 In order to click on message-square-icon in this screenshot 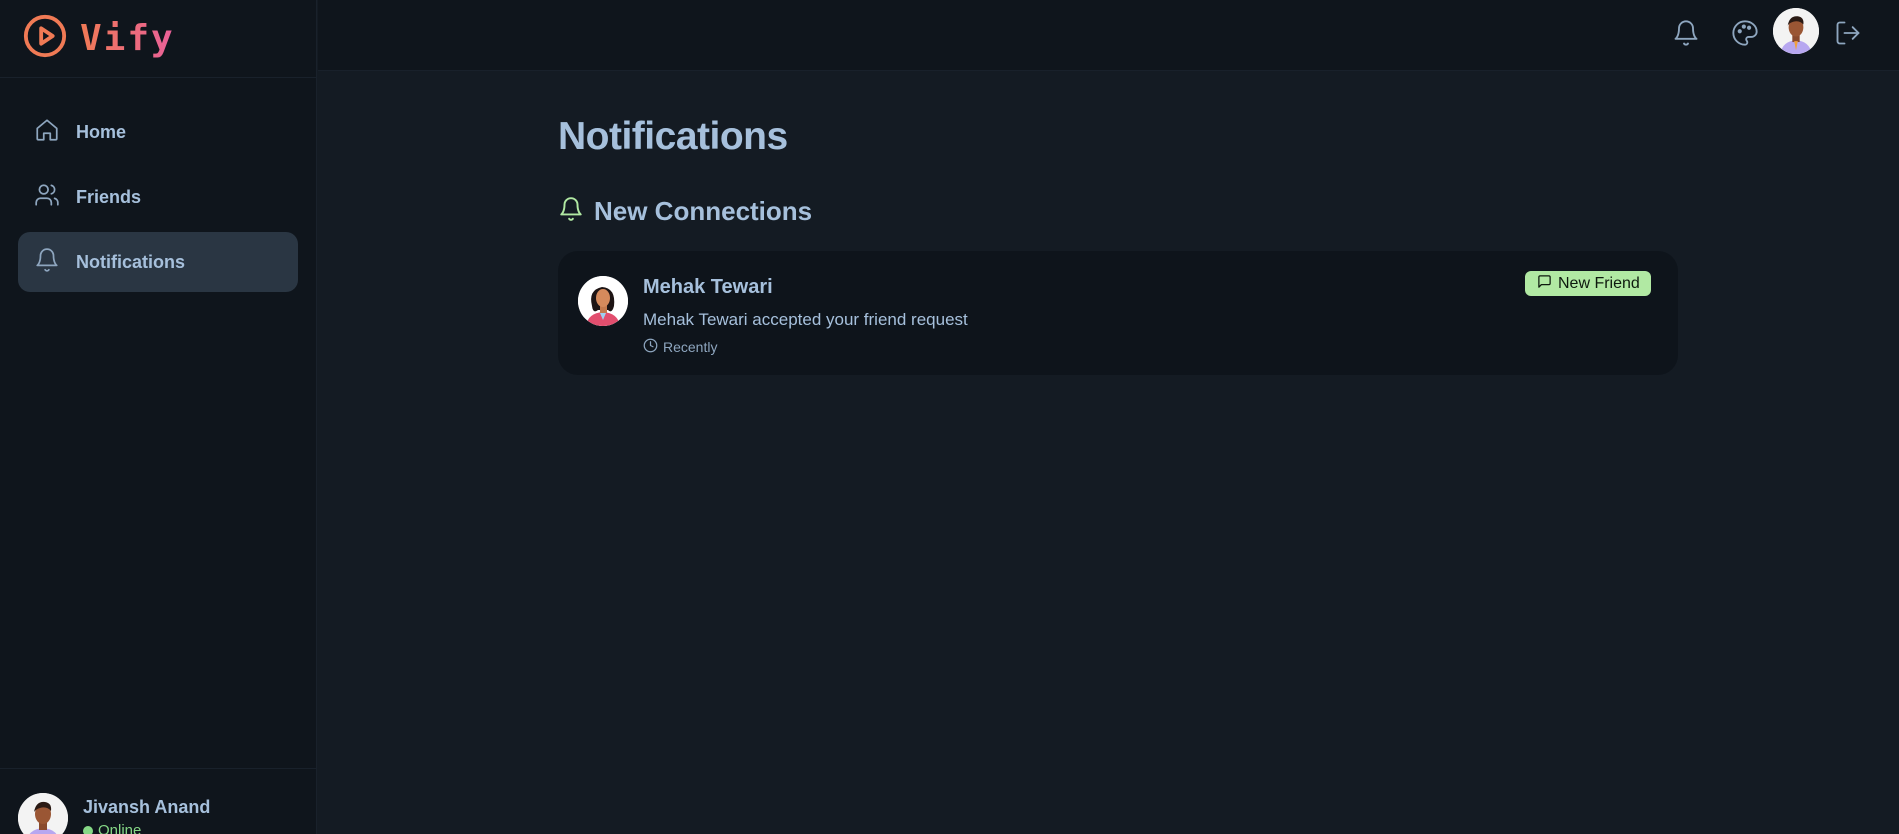, I will do `click(1547, 284)`.